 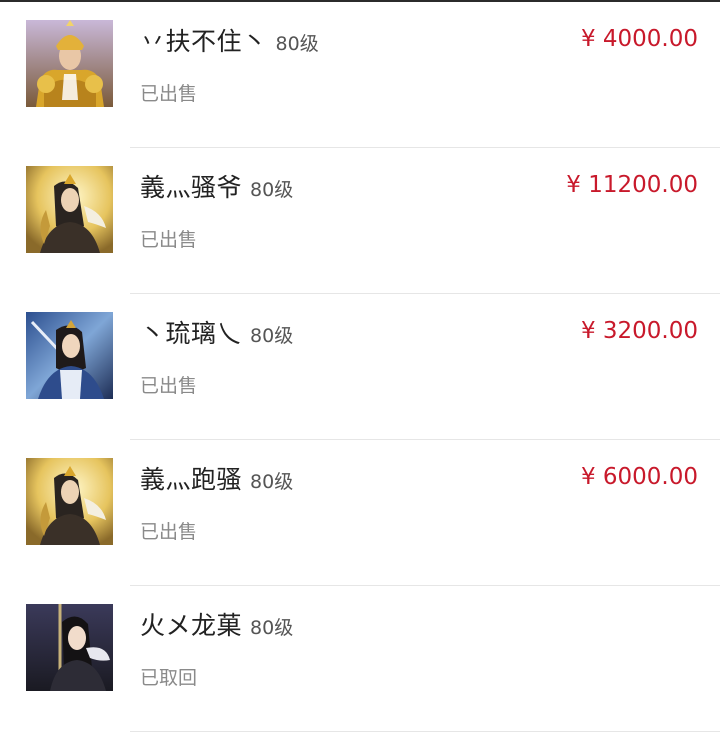 What do you see at coordinates (69, 355) in the screenshot?
I see `blue-robed-swordsman-icon` at bounding box center [69, 355].